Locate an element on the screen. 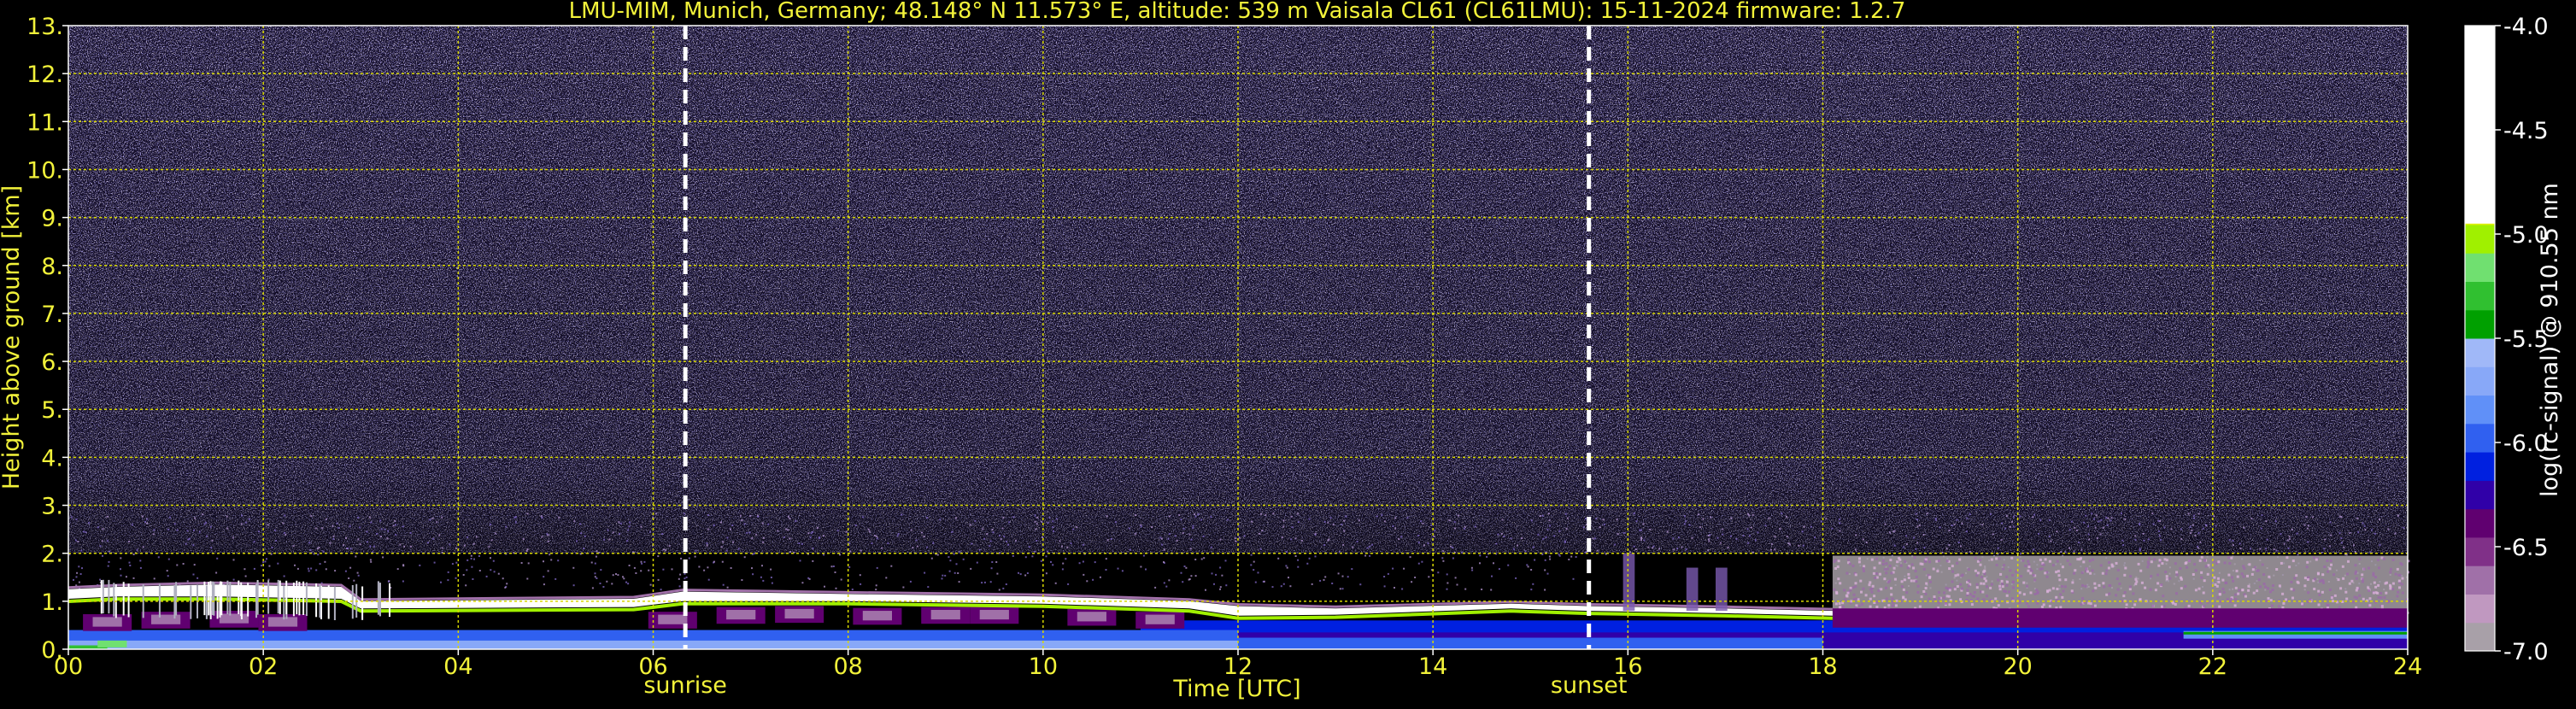  y-tick-label: 8. is located at coordinates (52, 267).